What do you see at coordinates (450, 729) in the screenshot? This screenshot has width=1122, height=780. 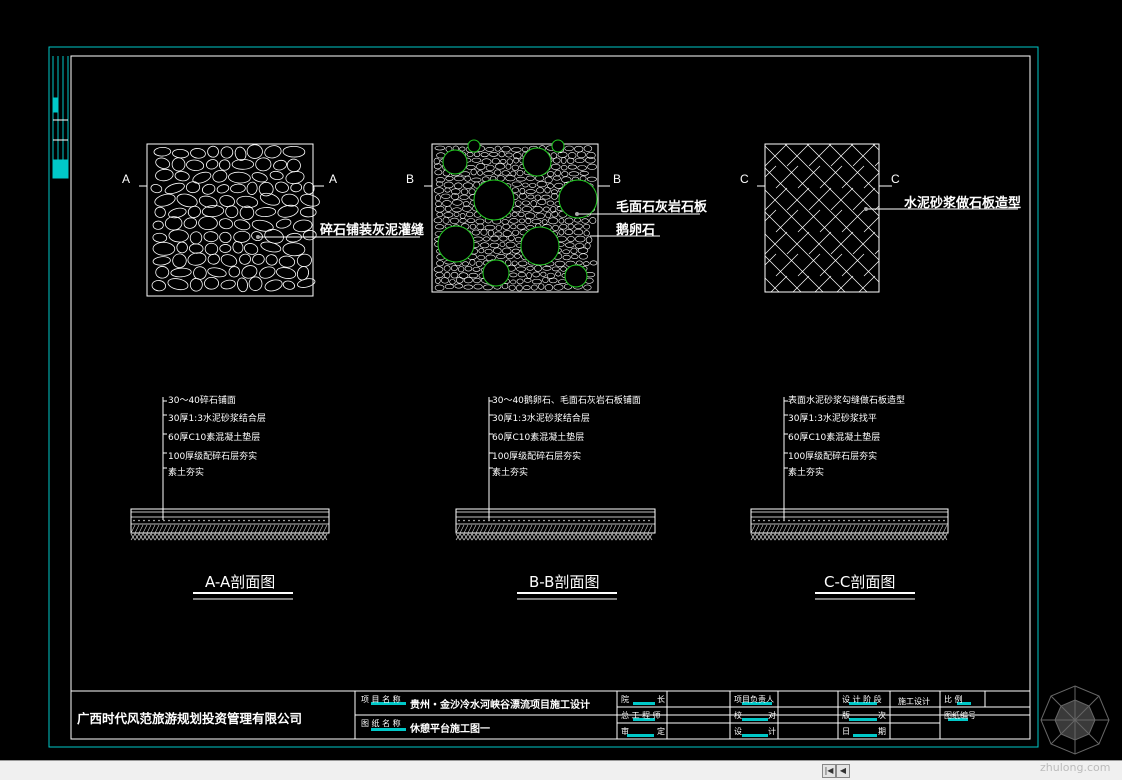 I see `drawing-name: 休憩平台施工图一` at bounding box center [450, 729].